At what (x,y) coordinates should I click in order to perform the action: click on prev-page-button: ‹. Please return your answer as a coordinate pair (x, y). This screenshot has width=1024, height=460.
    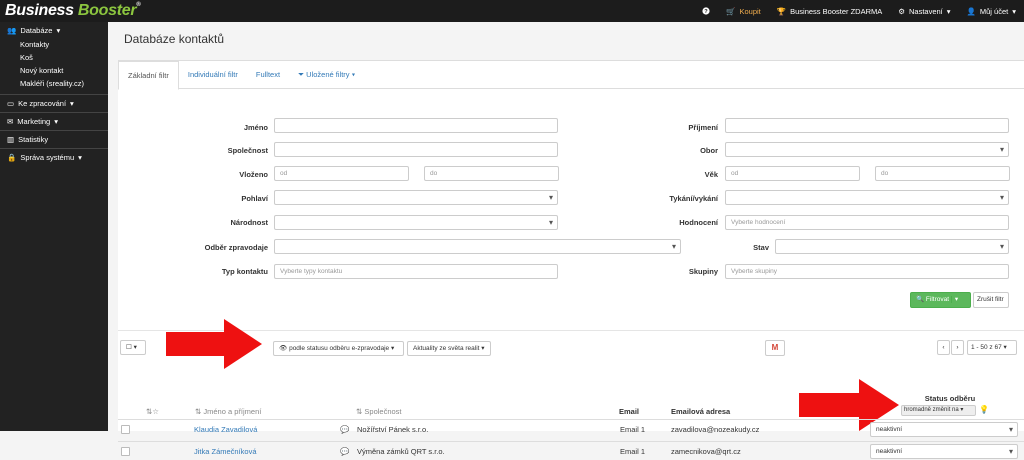
    Looking at the image, I should click on (943, 347).